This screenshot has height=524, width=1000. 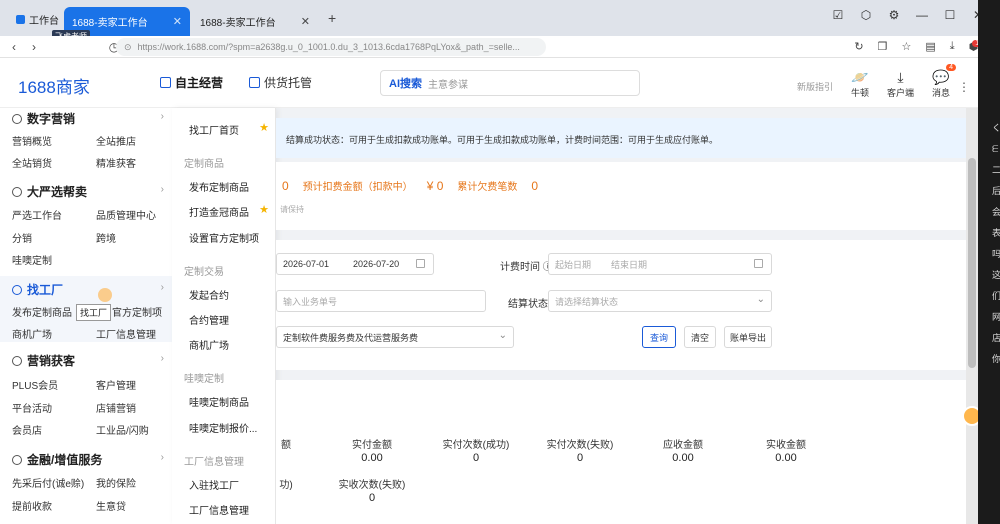 I want to click on page-scrollbar, so click(x=972, y=316).